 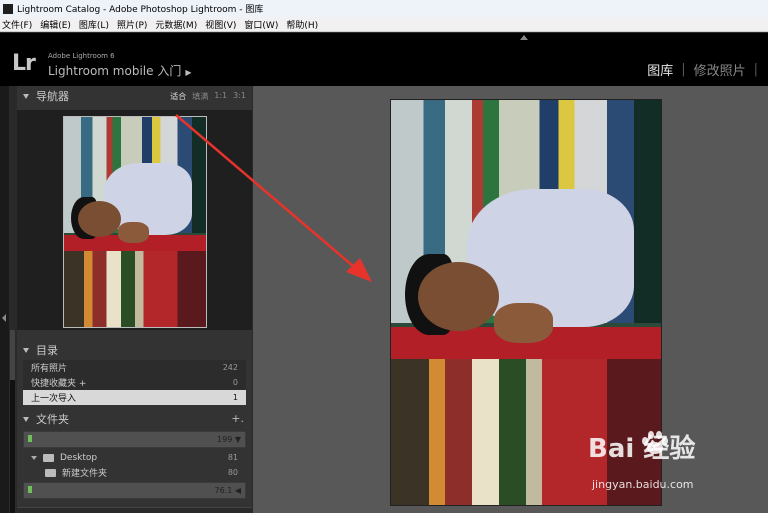 What do you see at coordinates (49, 369) in the screenshot?
I see `catalog-row-label: 所有照片` at bounding box center [49, 369].